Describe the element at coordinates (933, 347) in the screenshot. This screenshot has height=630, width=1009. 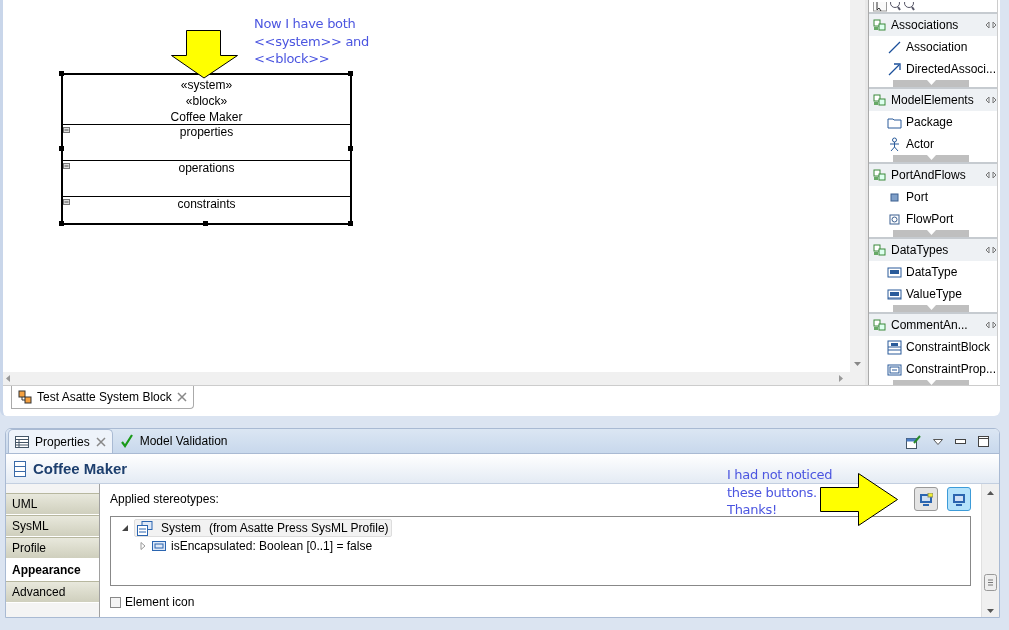
I see `palette-item: ConstraintBlock` at that location.